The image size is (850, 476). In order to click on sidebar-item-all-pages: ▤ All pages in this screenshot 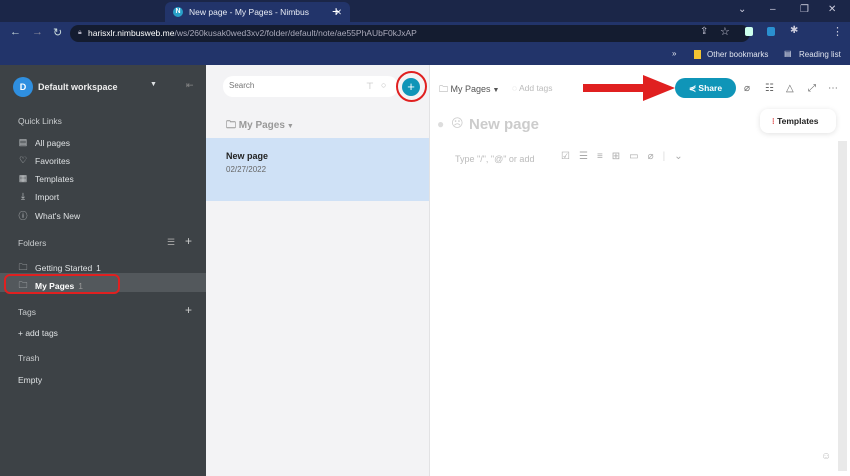, I will do `click(44, 142)`.